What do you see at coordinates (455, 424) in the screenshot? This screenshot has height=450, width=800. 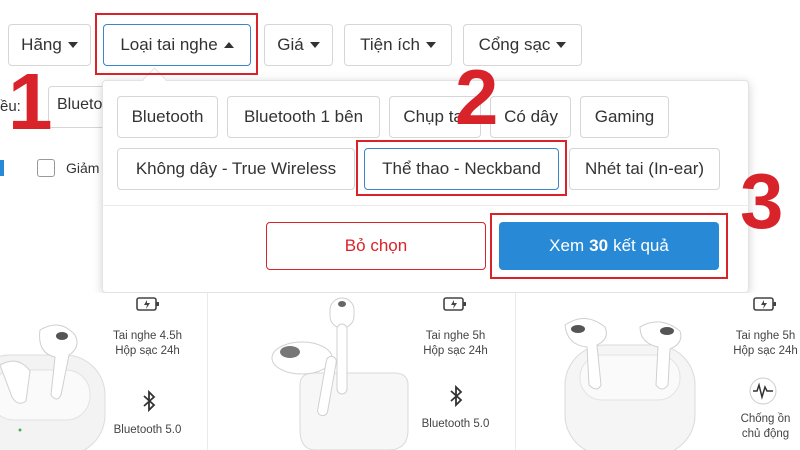 I see `product-2-feature: Bluetooth 5.0` at bounding box center [455, 424].